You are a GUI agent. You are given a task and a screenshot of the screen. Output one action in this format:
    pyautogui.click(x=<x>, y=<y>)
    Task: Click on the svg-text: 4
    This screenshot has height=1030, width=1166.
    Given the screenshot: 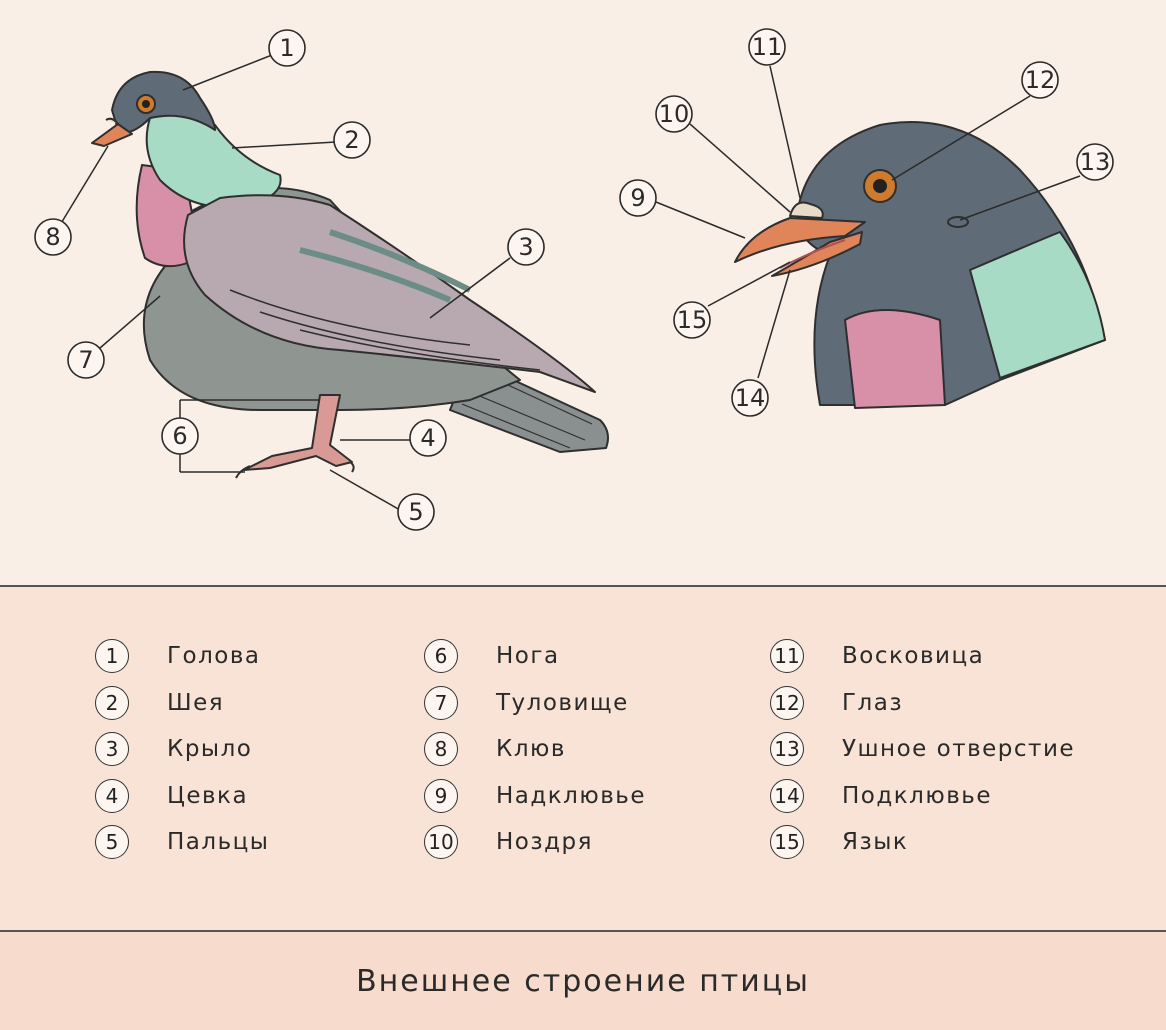 What is the action you would take?
    pyautogui.click(x=427, y=438)
    